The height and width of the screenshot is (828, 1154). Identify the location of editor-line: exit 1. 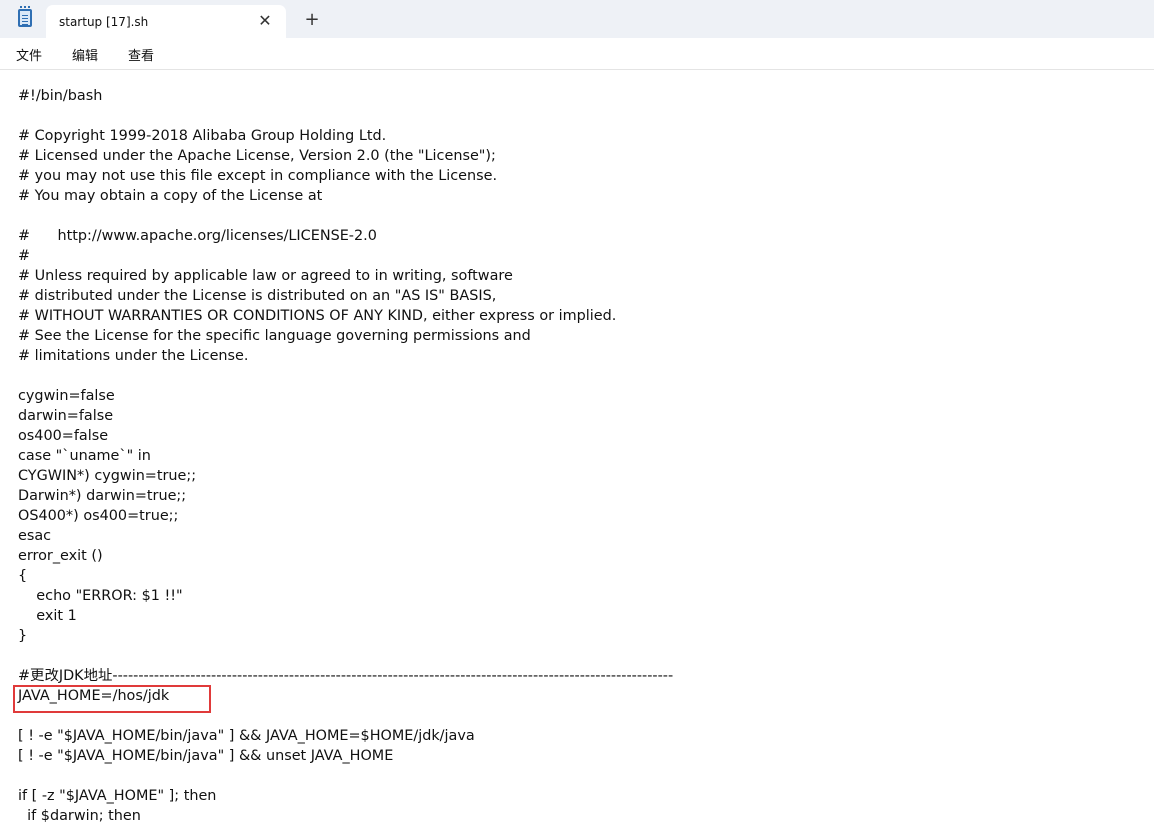
(47, 616).